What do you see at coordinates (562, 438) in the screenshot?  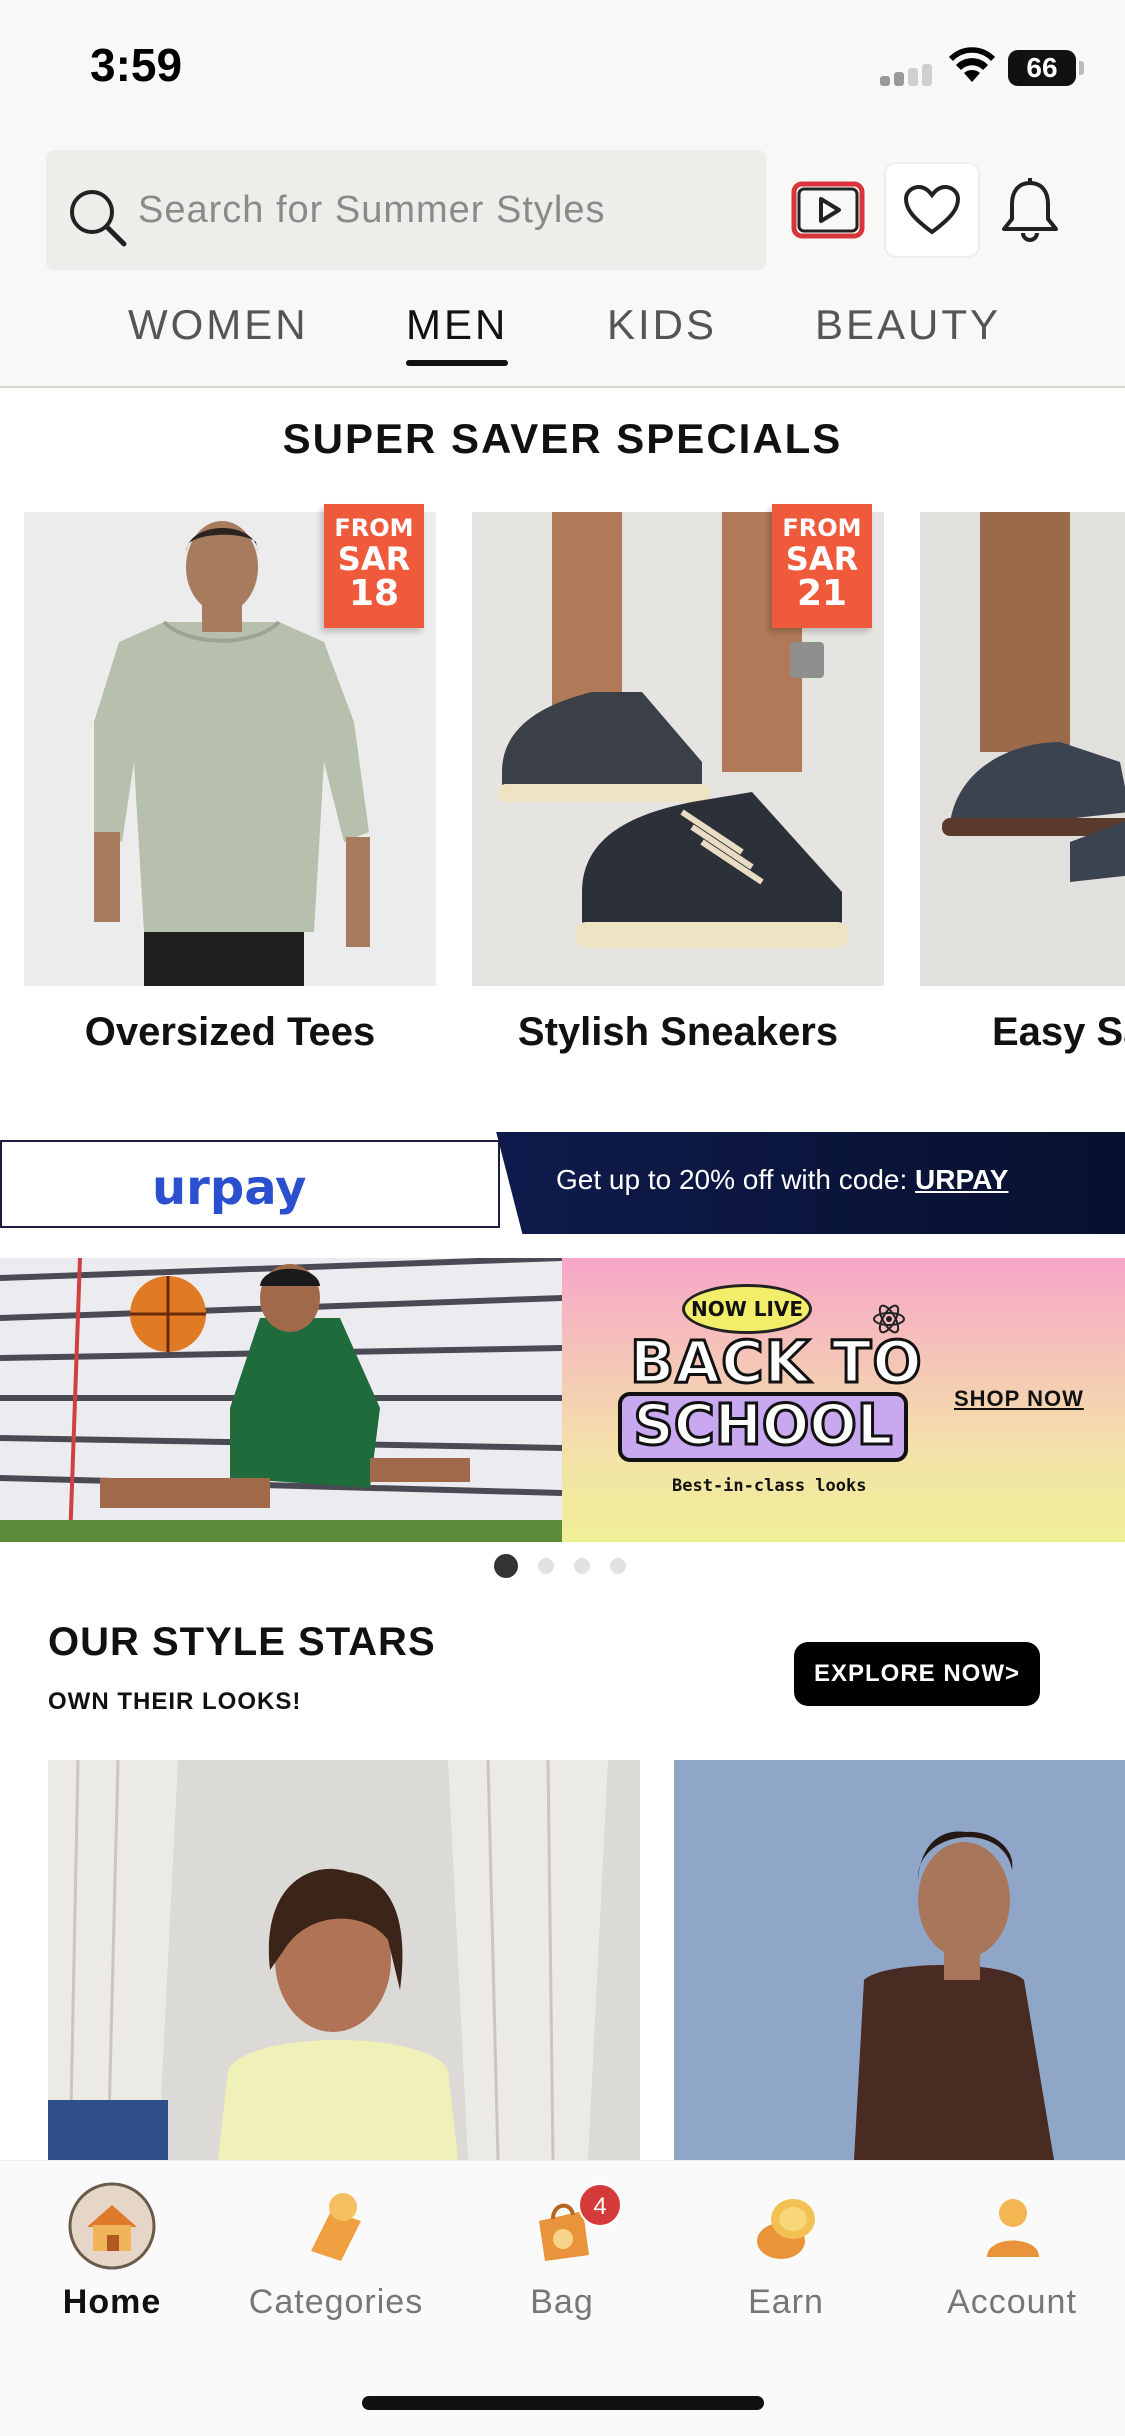 I see `super-saver-title: SUPER SAVER SPECIALS` at bounding box center [562, 438].